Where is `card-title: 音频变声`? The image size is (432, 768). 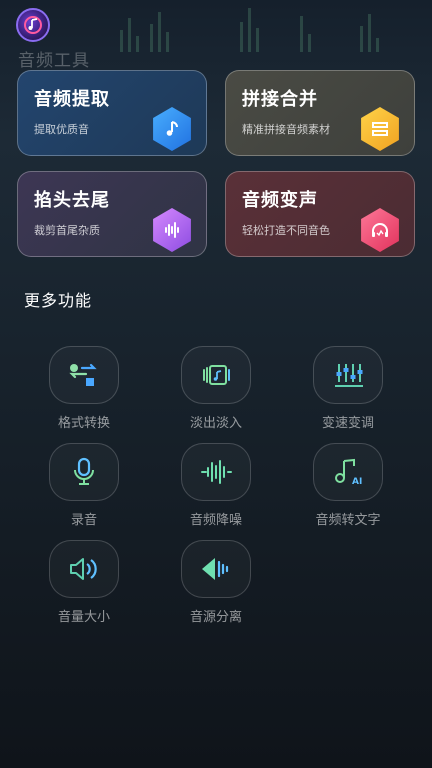 card-title: 音频变声 is located at coordinates (280, 200).